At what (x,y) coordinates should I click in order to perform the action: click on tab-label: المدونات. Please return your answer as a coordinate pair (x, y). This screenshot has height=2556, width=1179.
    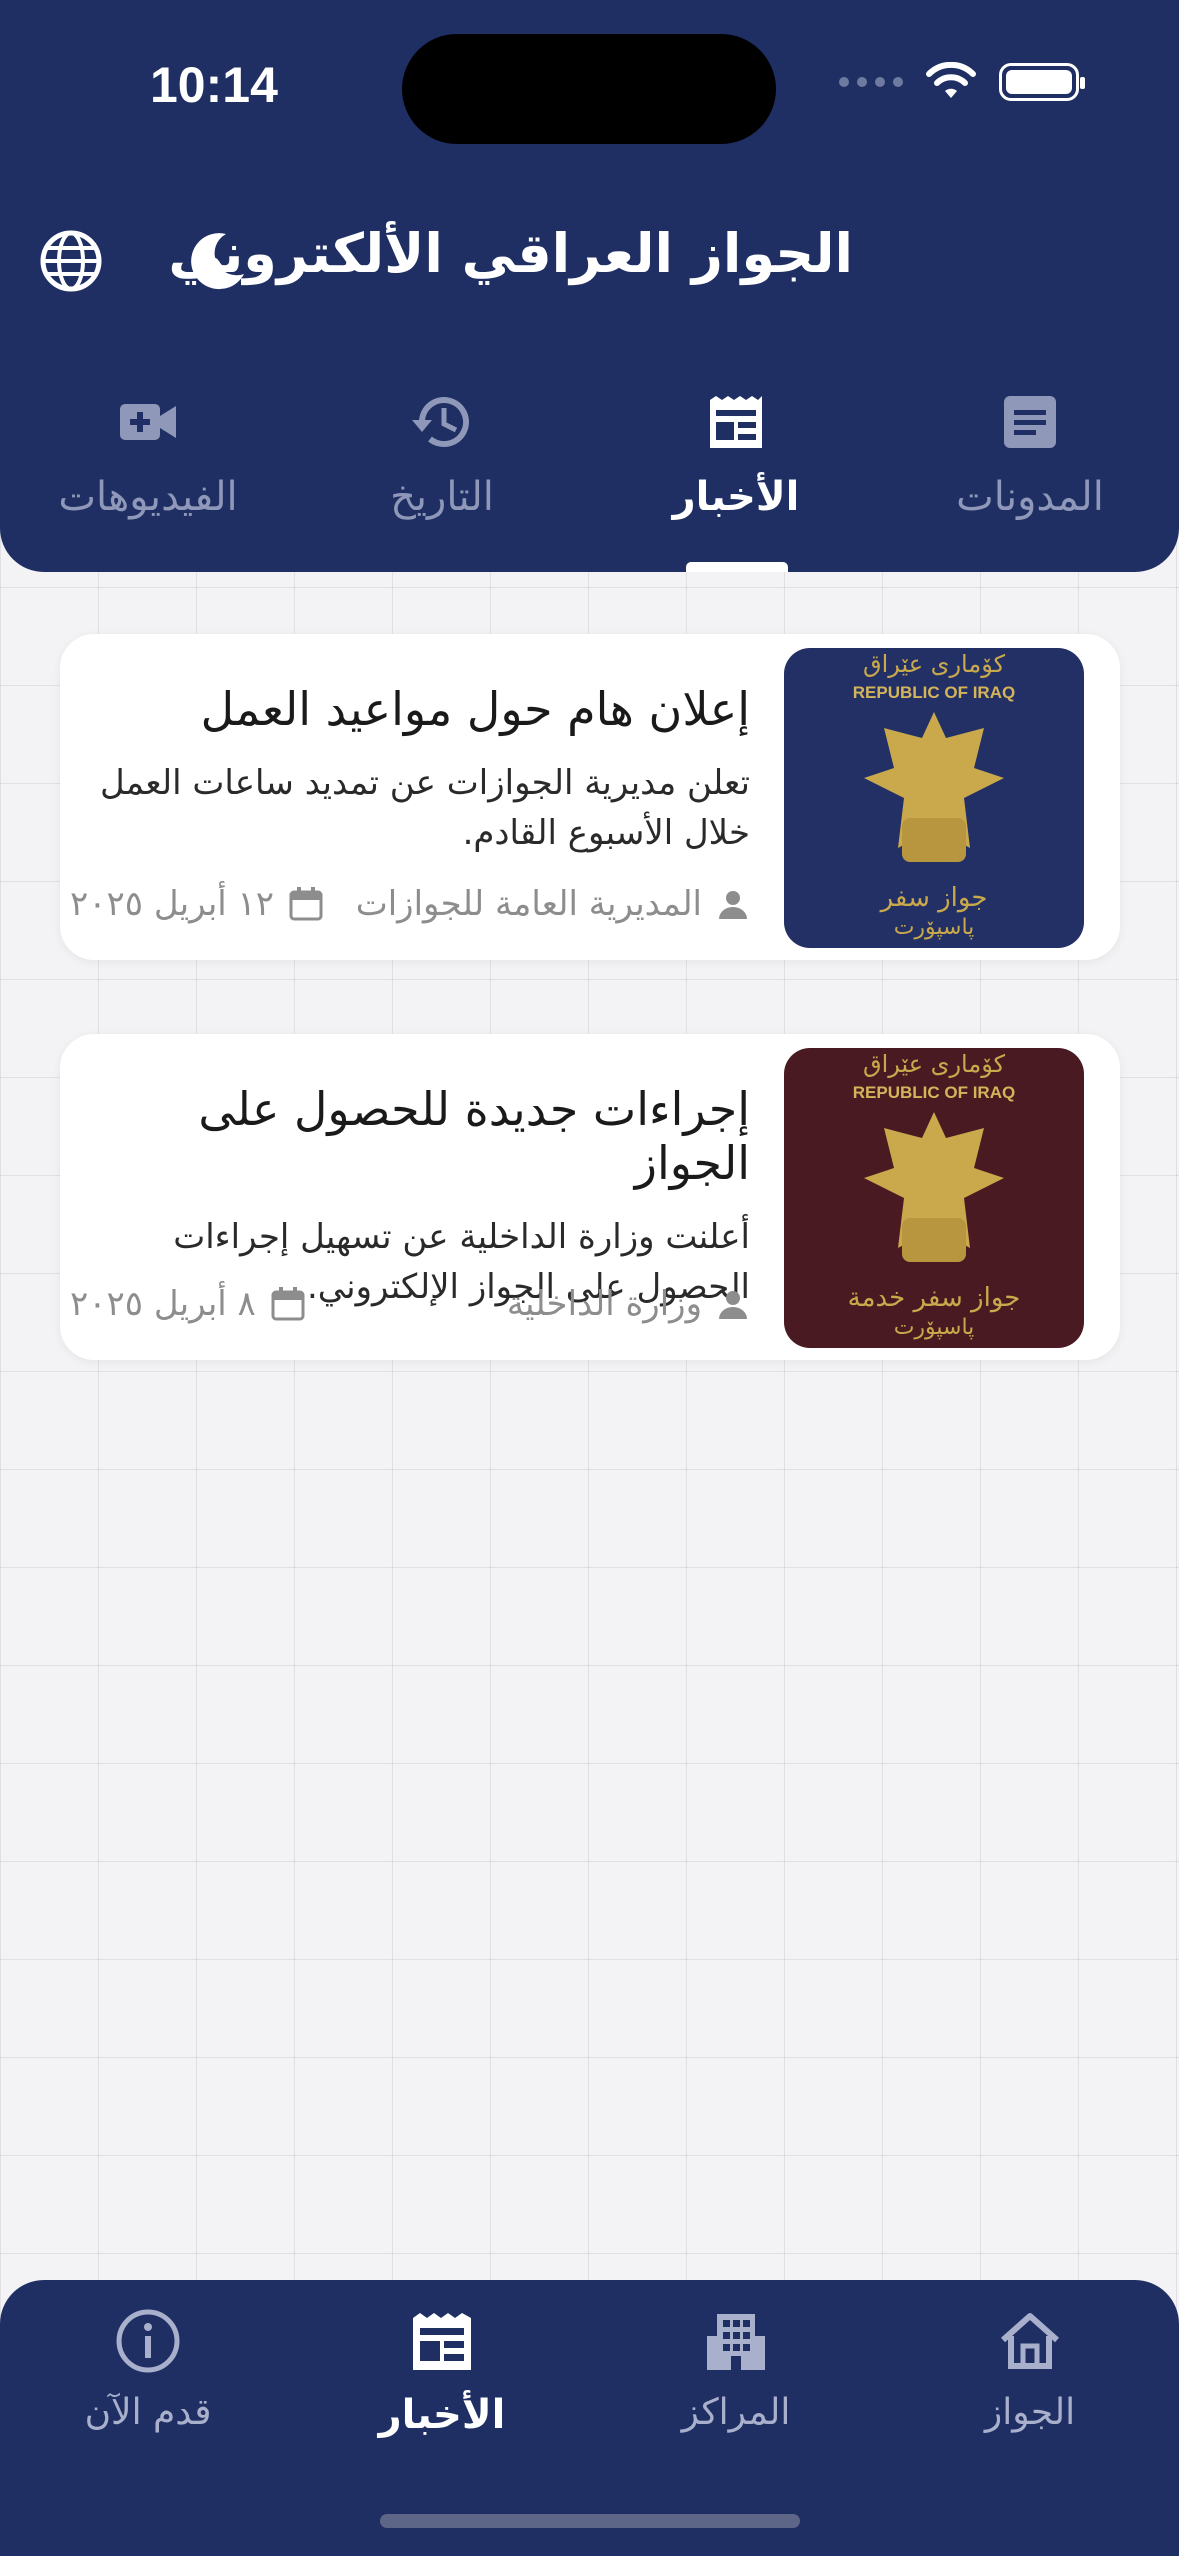
    Looking at the image, I should click on (1030, 497).